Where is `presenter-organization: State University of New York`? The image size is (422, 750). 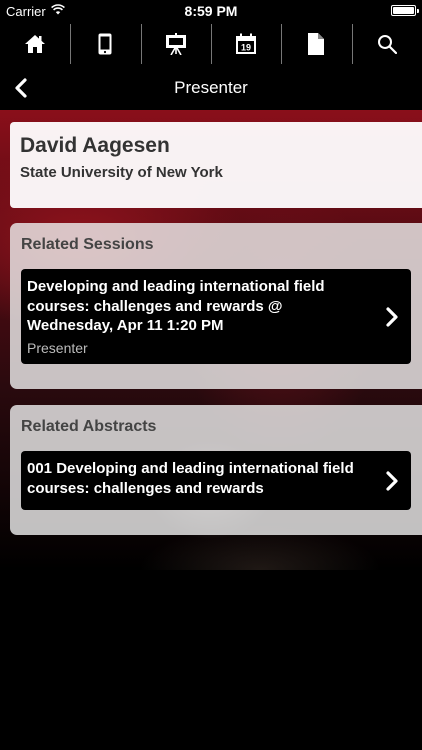 presenter-organization: State University of New York is located at coordinates (121, 172).